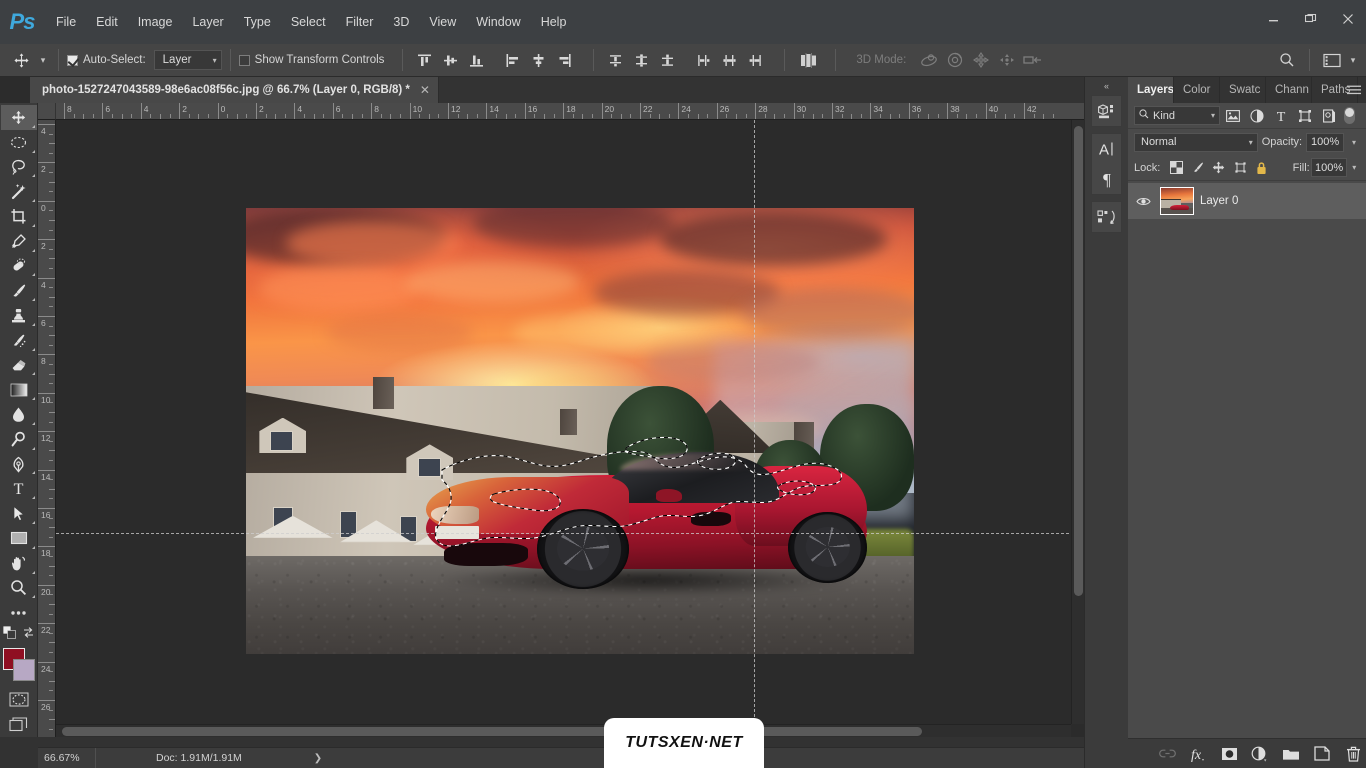 Image resolution: width=1366 pixels, height=768 pixels. Describe the element at coordinates (187, 60) in the screenshot. I see `auto-select-scope-select: Layer ▾` at that location.